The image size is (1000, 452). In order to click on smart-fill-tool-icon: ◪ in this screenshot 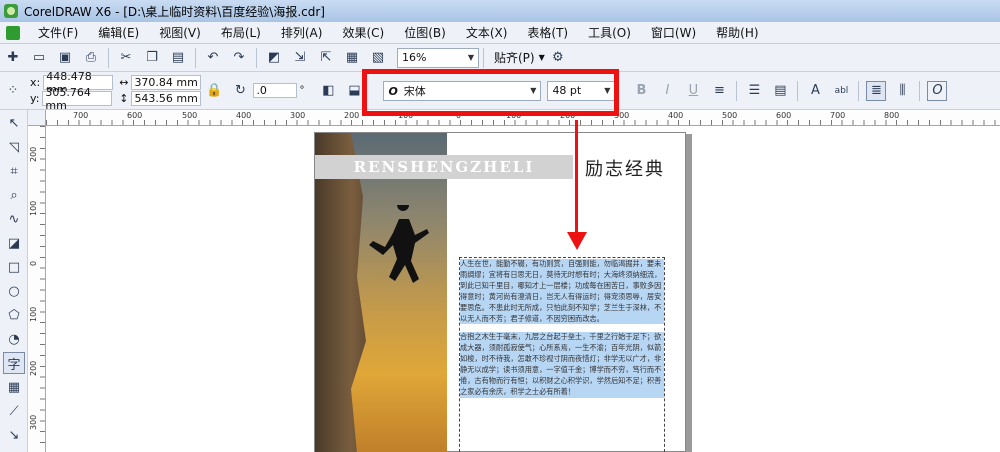, I will do `click(14, 243)`.